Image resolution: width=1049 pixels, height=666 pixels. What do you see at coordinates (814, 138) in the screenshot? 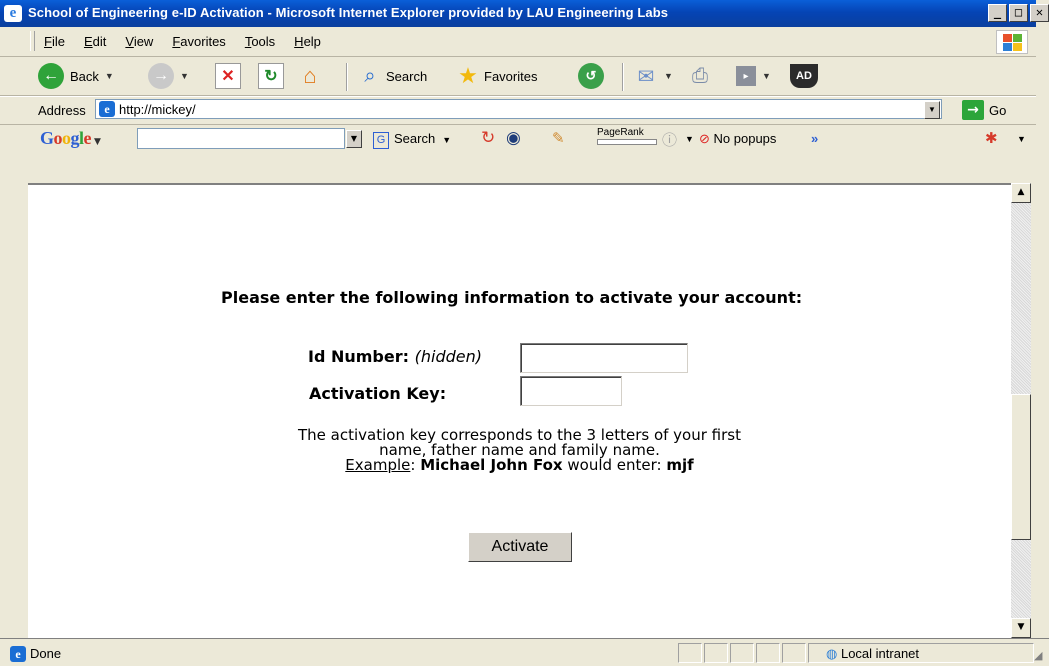
I see `more-chevron-icon: »` at bounding box center [814, 138].